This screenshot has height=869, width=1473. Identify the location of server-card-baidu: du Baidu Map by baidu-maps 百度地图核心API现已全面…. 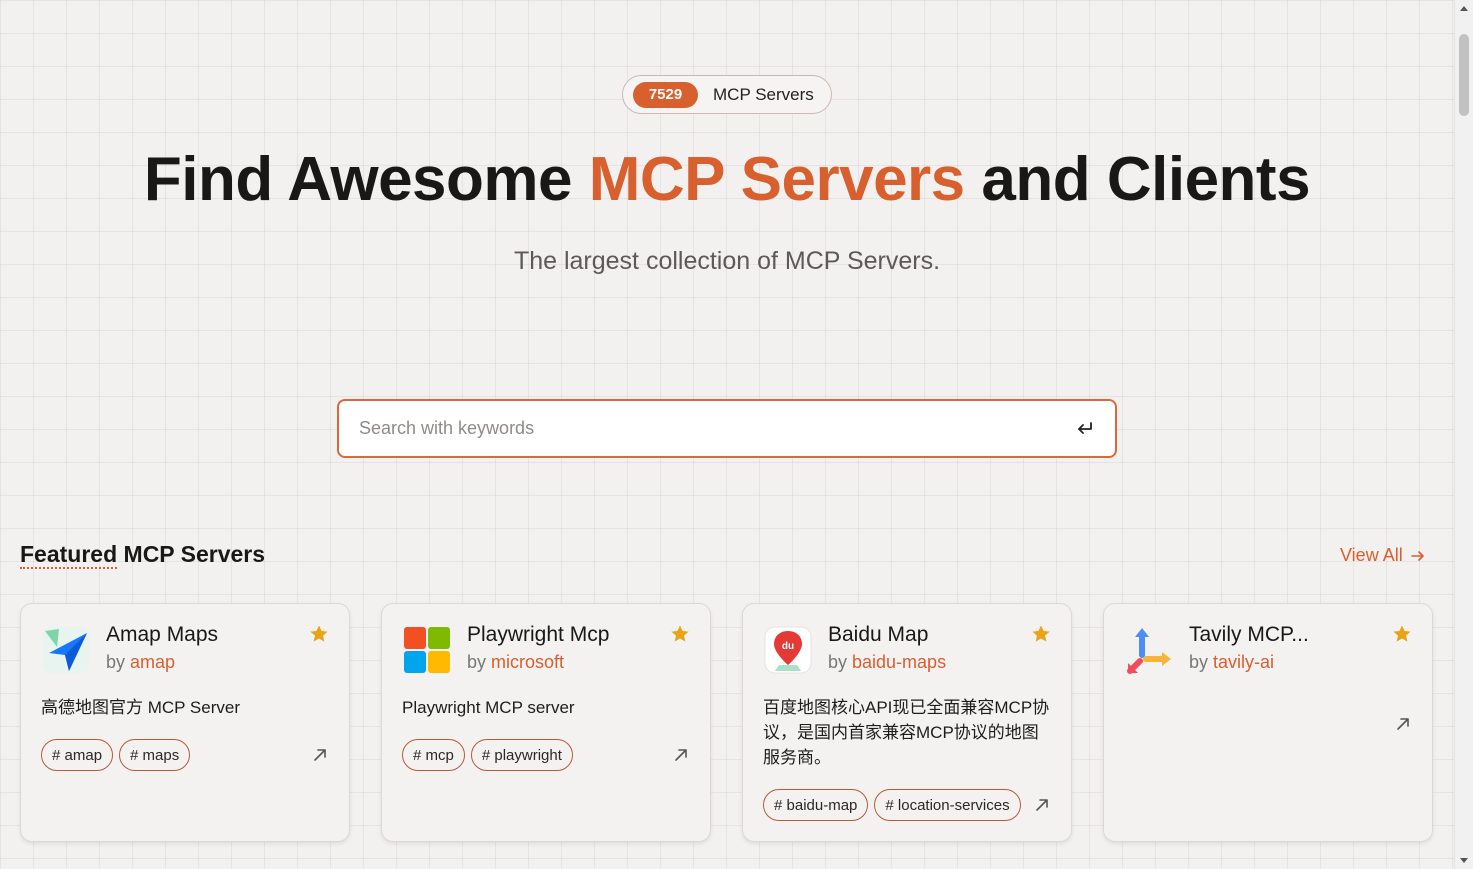
(907, 722).